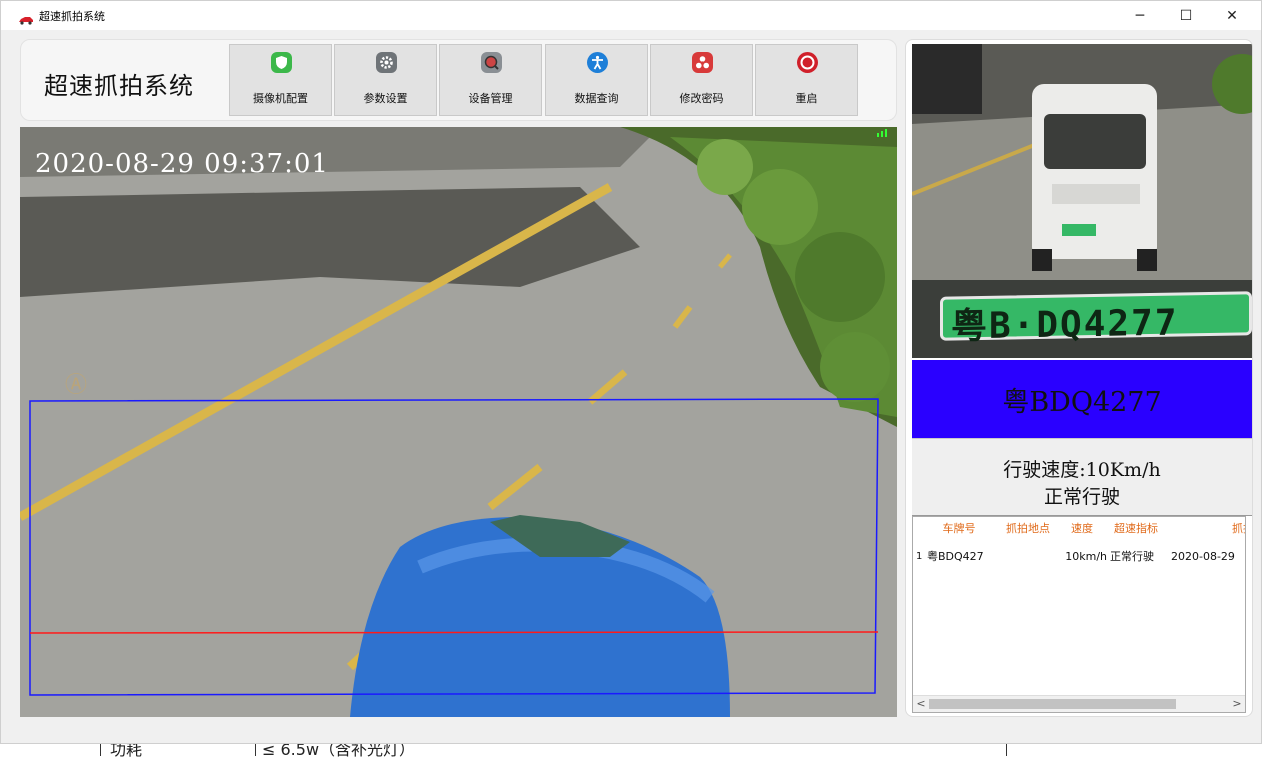  I want to click on window-title: 超速抓拍系统, so click(72, 17).